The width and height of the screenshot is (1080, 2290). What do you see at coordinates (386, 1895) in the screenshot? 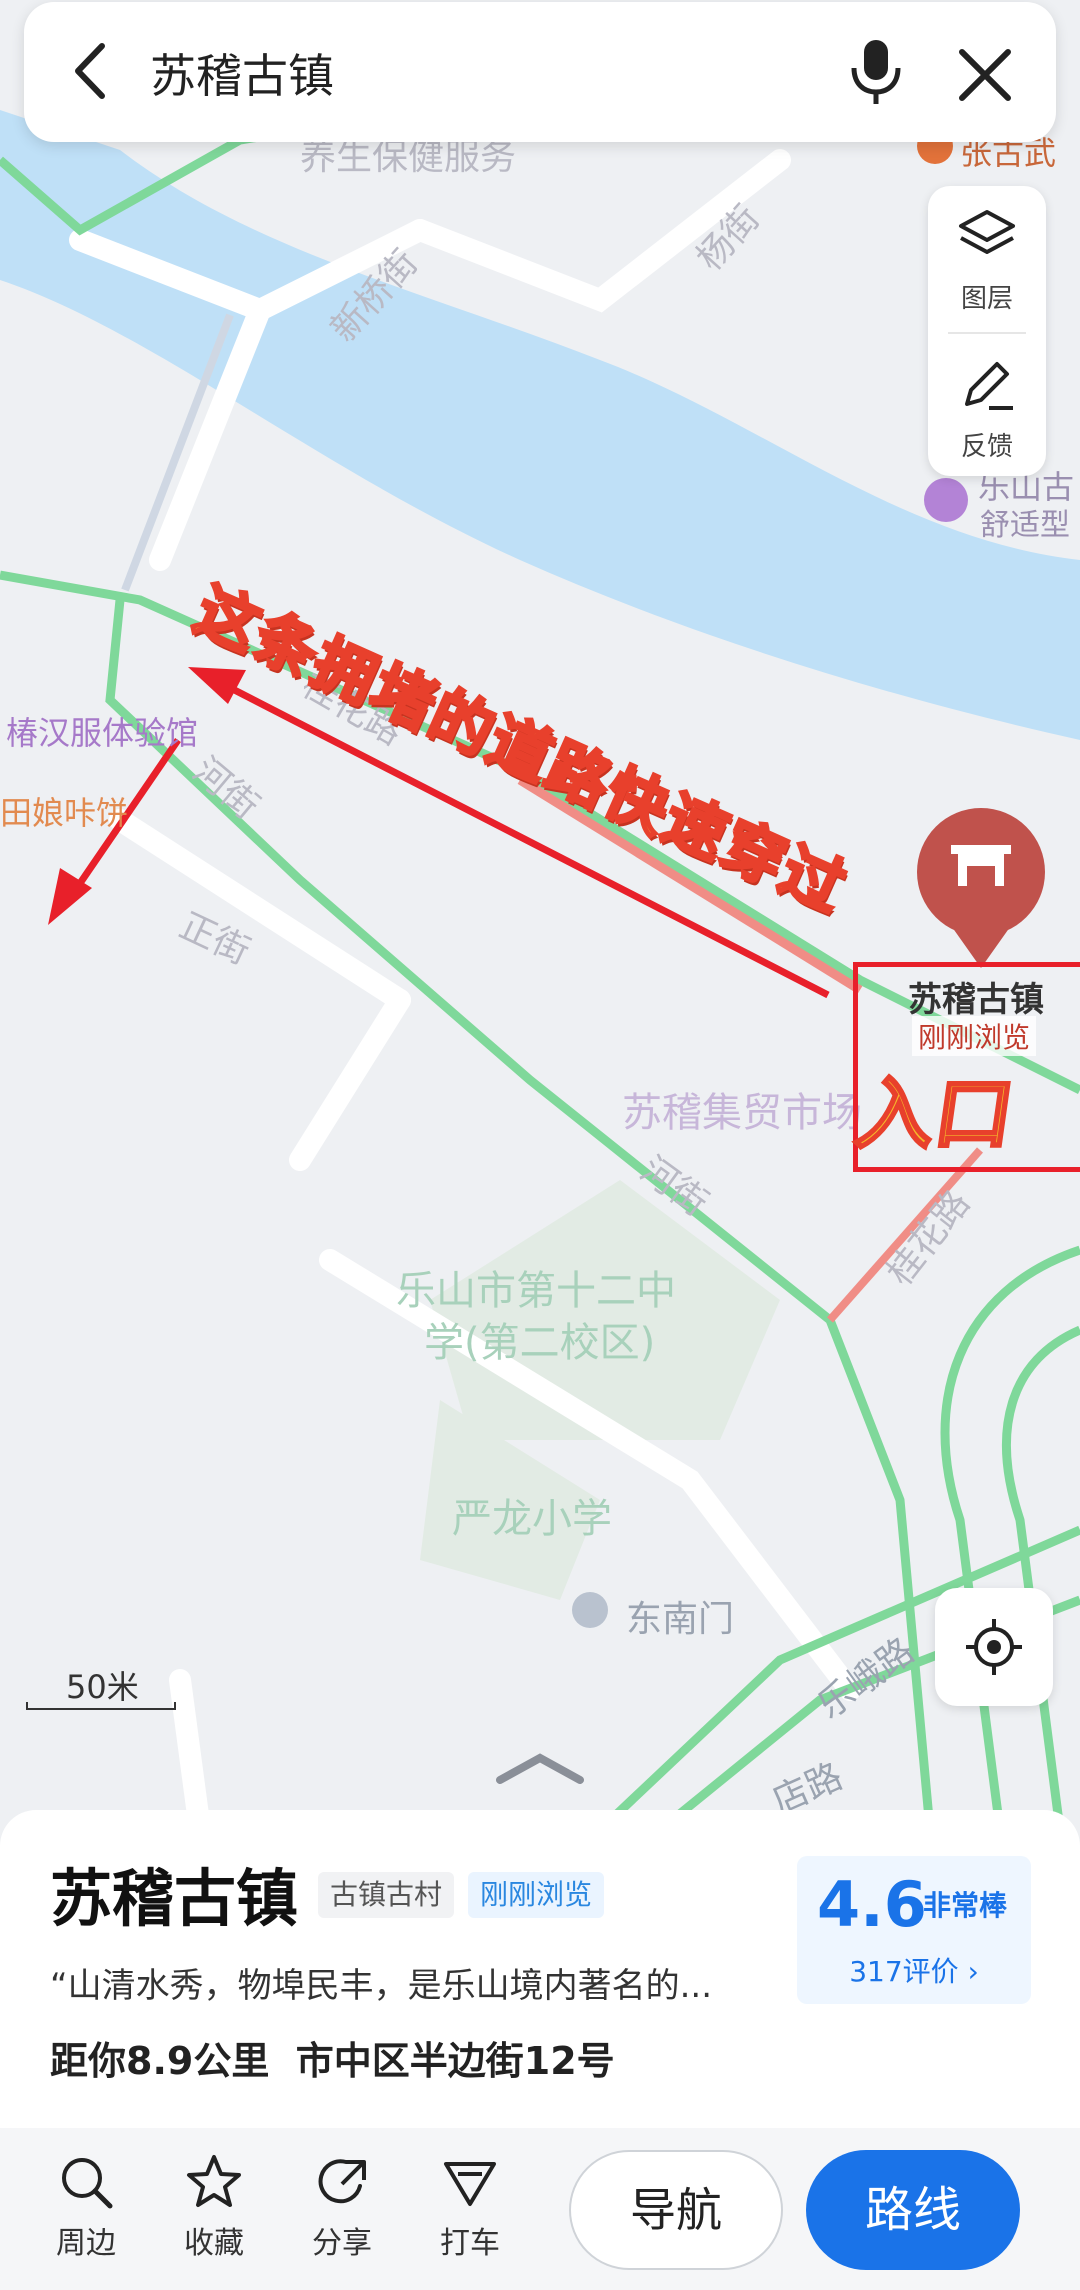
I see `place-category-tag: 古镇古村` at bounding box center [386, 1895].